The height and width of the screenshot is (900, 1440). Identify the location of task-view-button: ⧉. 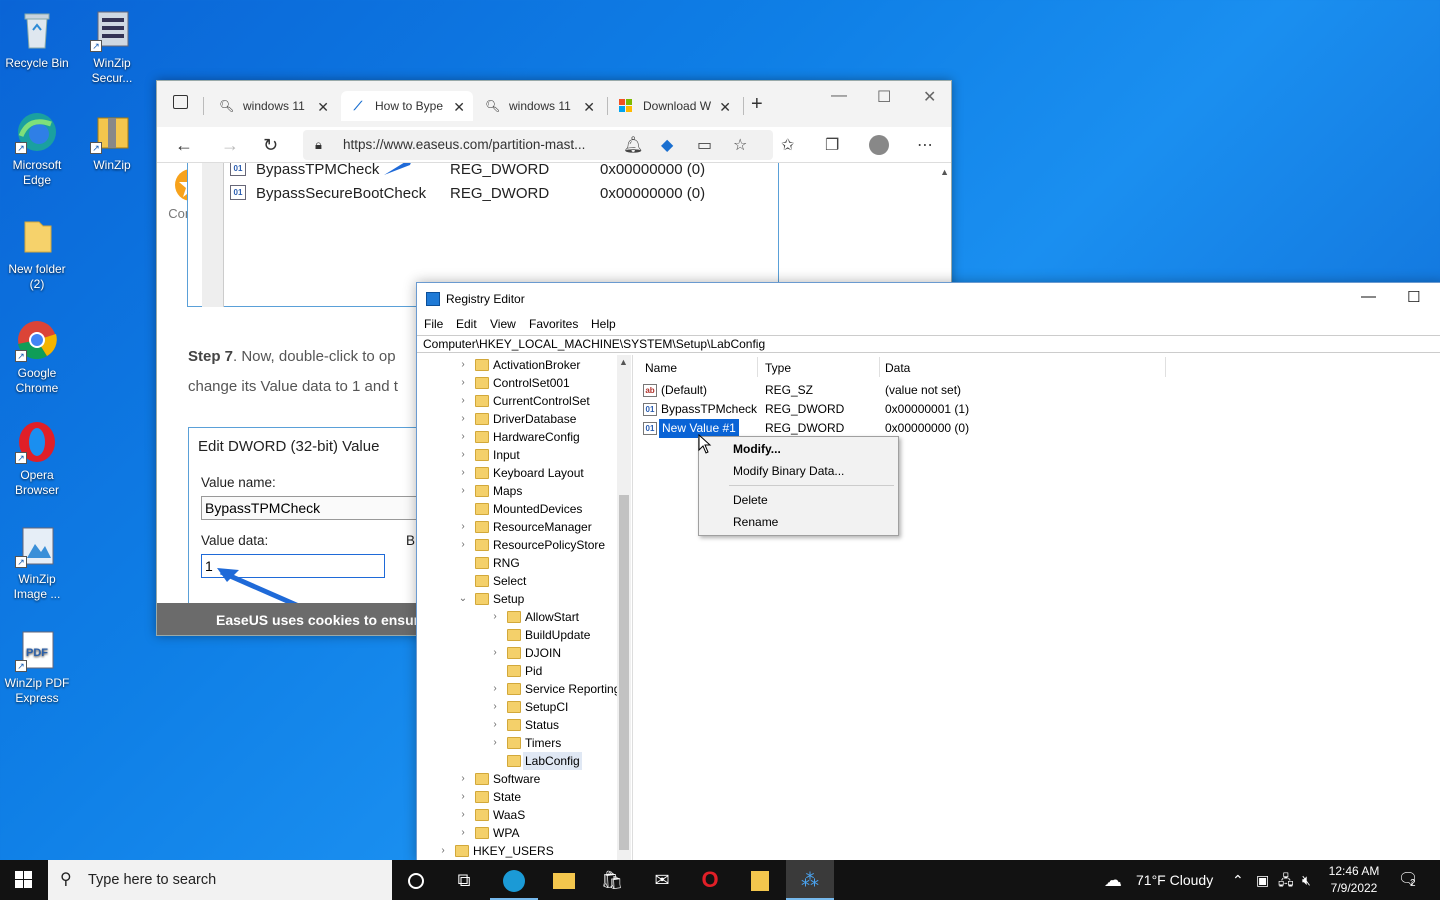
(464, 880).